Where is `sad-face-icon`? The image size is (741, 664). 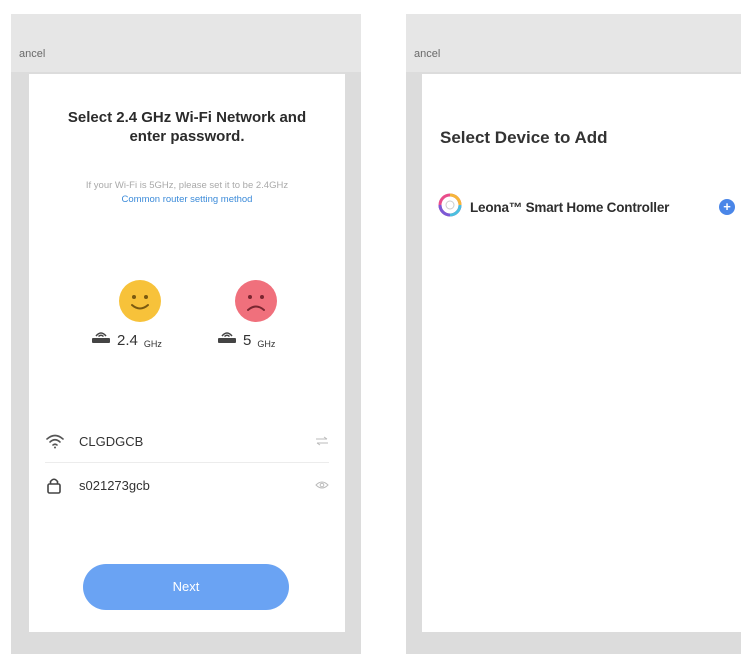
sad-face-icon is located at coordinates (256, 301).